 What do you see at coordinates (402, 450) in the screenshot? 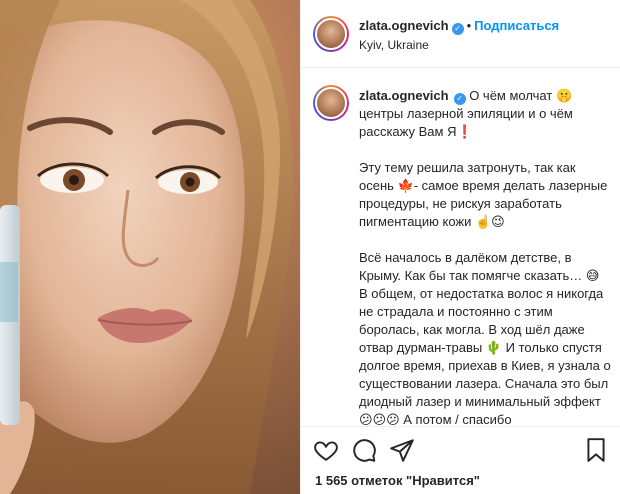
I see `share-icon` at bounding box center [402, 450].